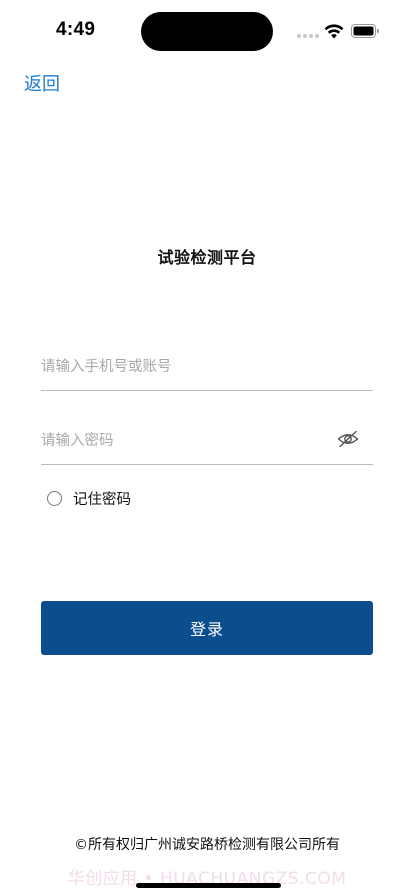 Image resolution: width=414 pixels, height=896 pixels. Describe the element at coordinates (348, 439) in the screenshot. I see `eye-off-icon` at that location.